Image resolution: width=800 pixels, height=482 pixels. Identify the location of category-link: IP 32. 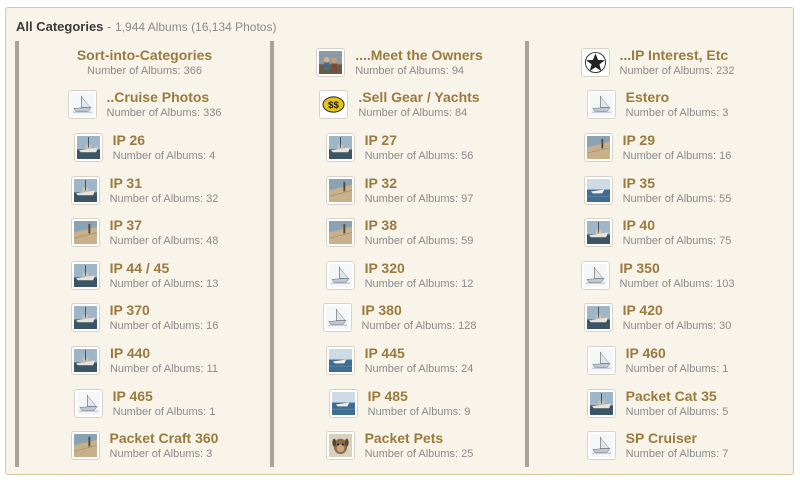
(419, 183).